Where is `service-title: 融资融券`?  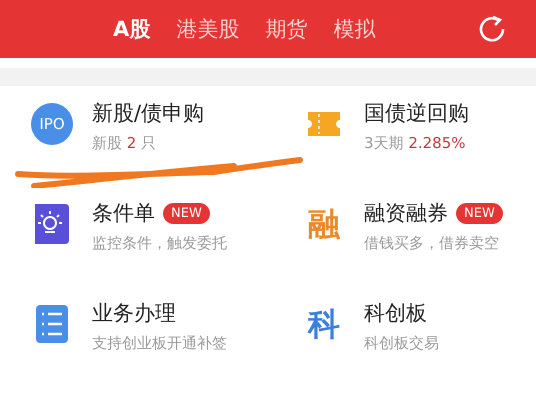
service-title: 融资融券 is located at coordinates (406, 213).